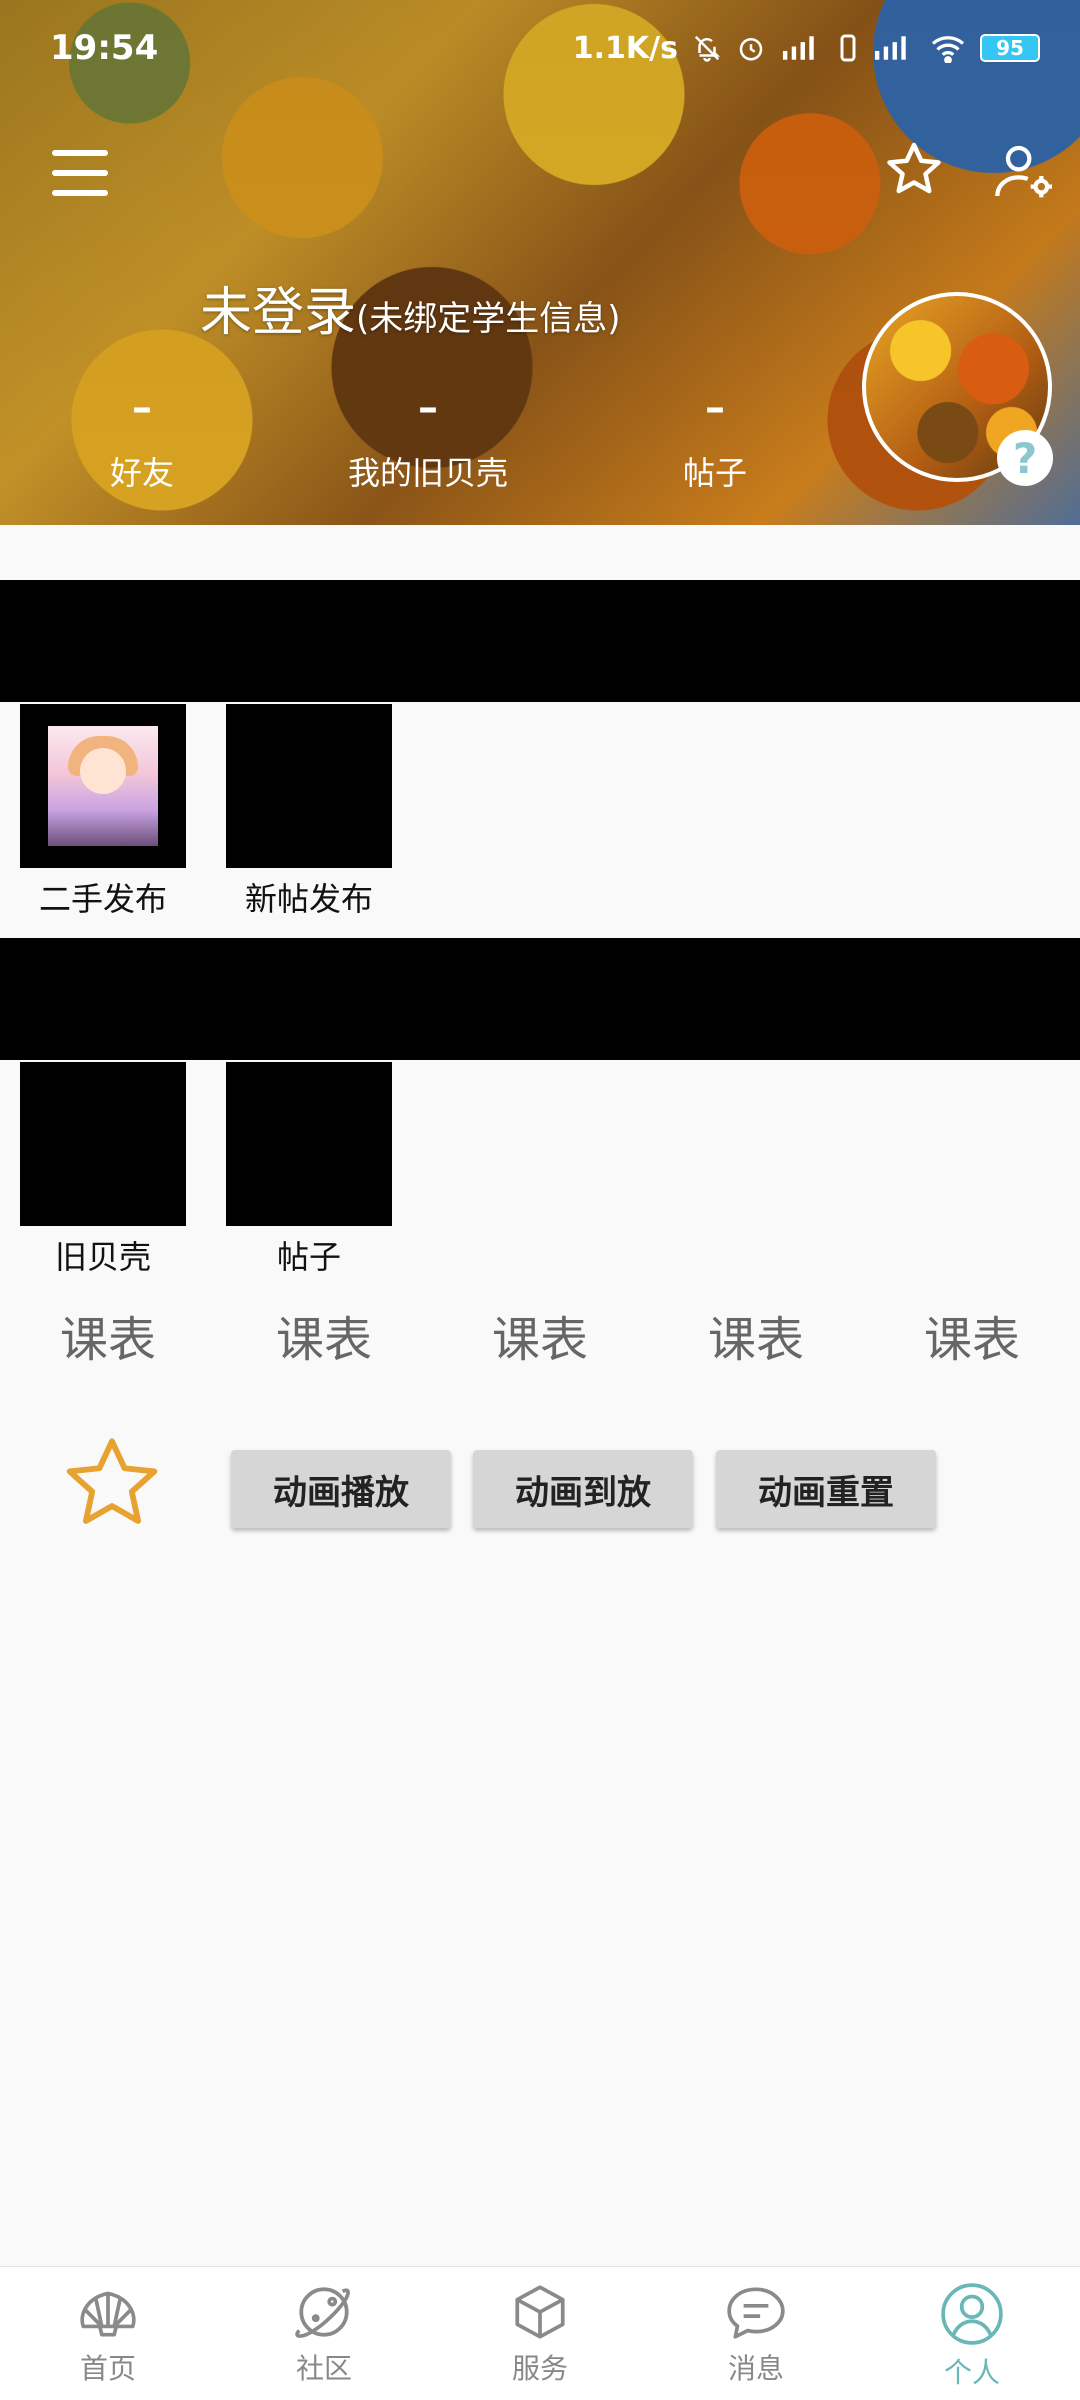 Image resolution: width=1080 pixels, height=2400 pixels. I want to click on nav-community: 社区, so click(324, 2333).